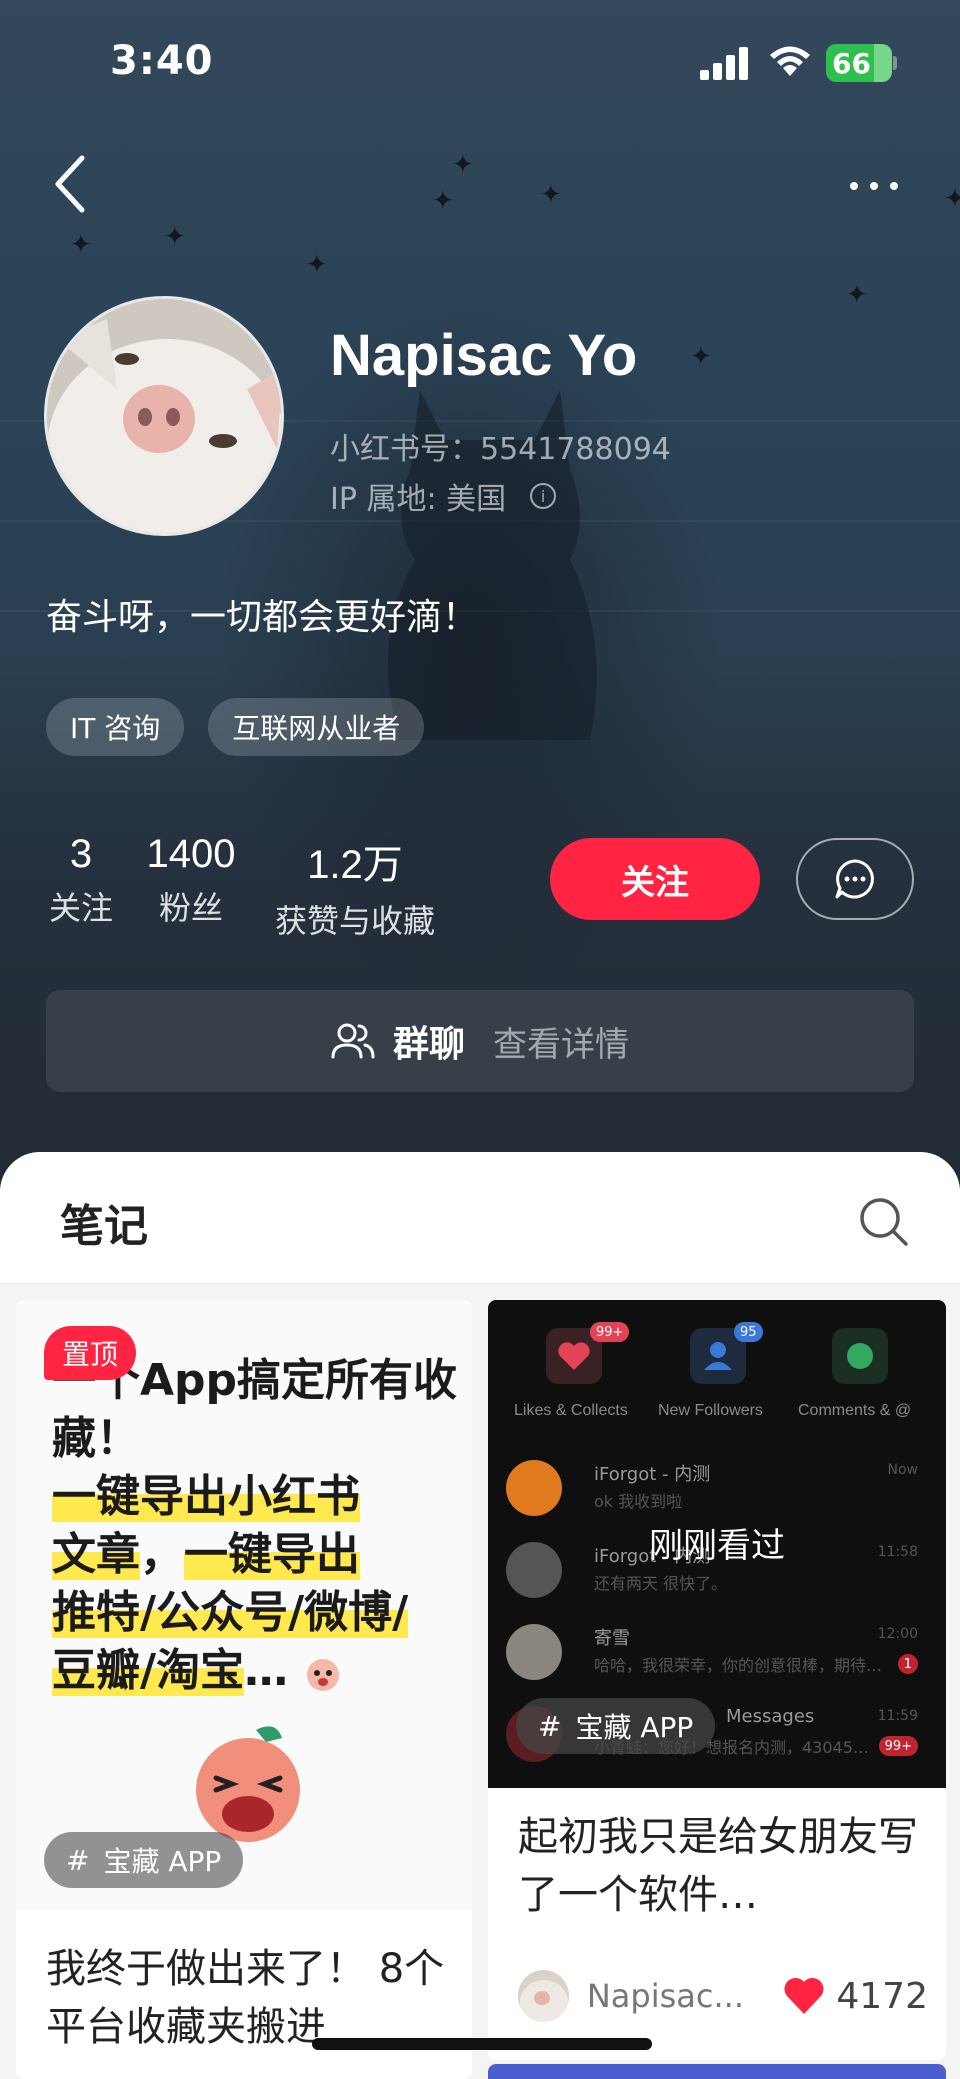 The width and height of the screenshot is (960, 2079). I want to click on battery-tip, so click(895, 63).